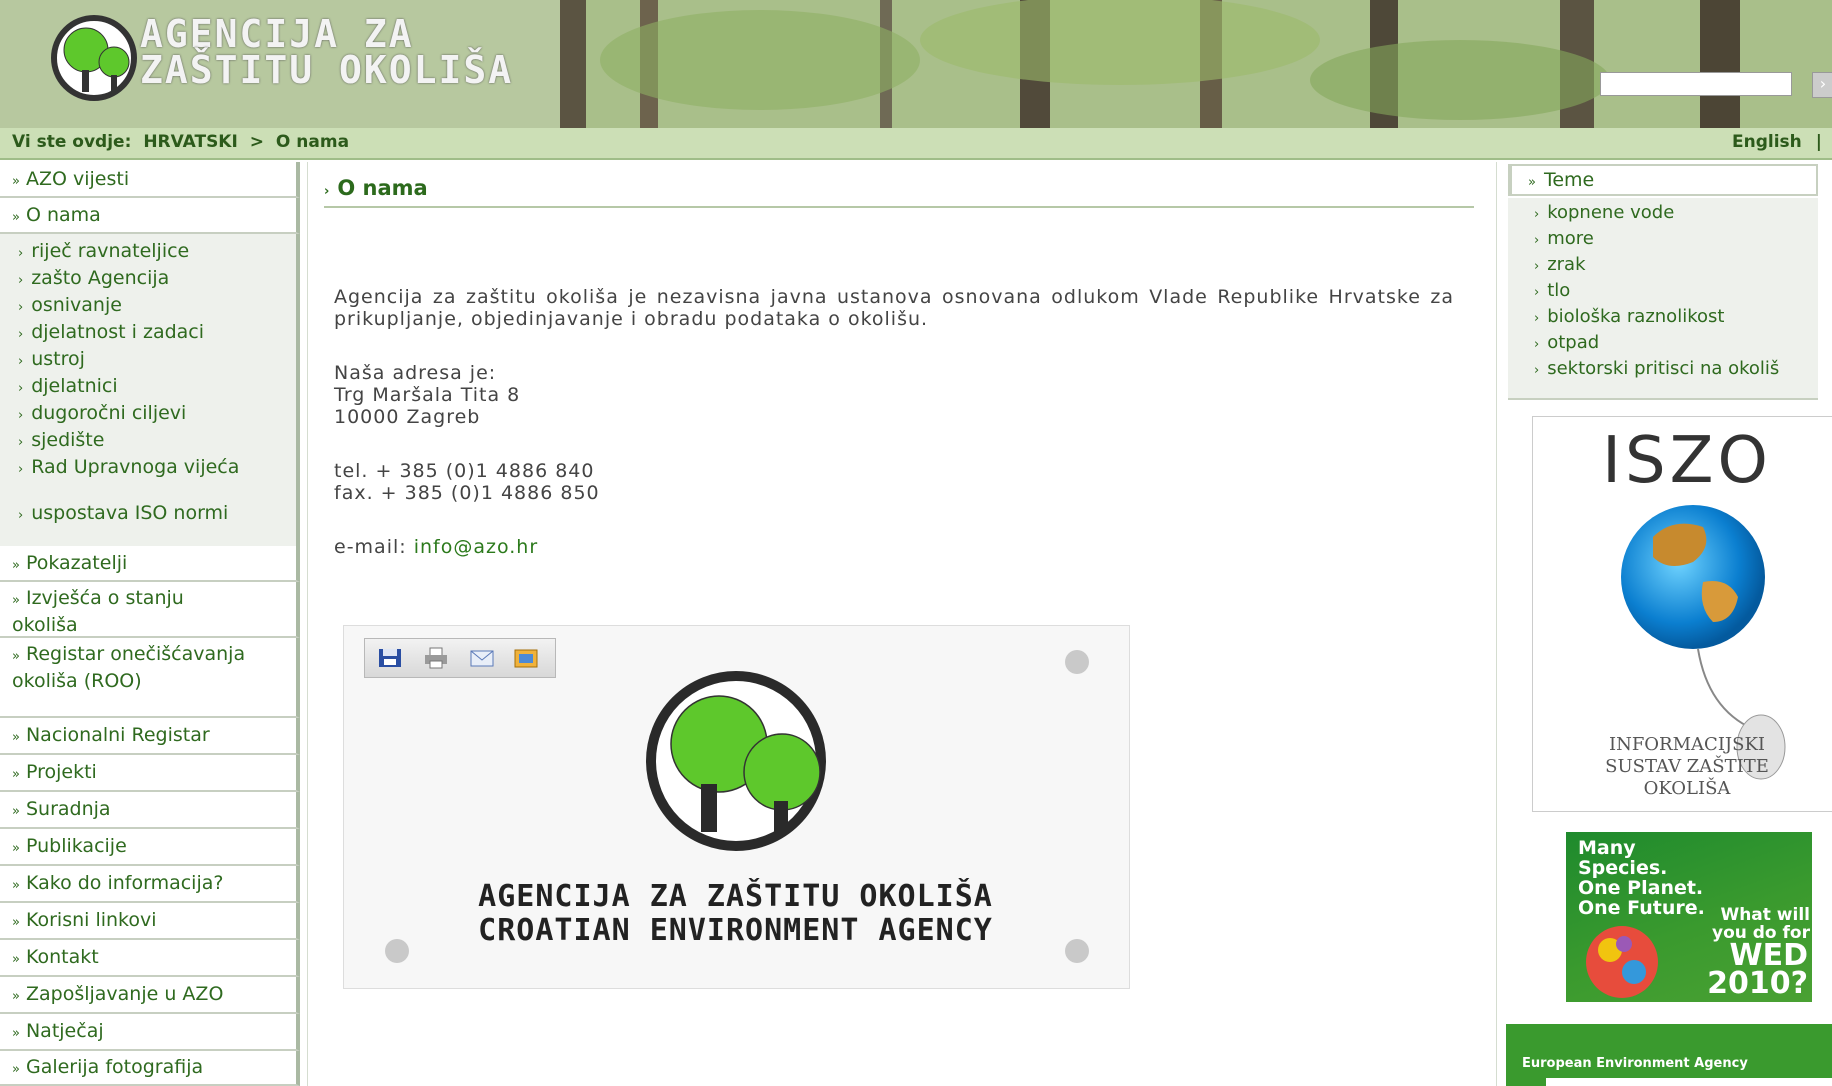  I want to click on nav-item-suradnja: » Suradnja, so click(150, 810).